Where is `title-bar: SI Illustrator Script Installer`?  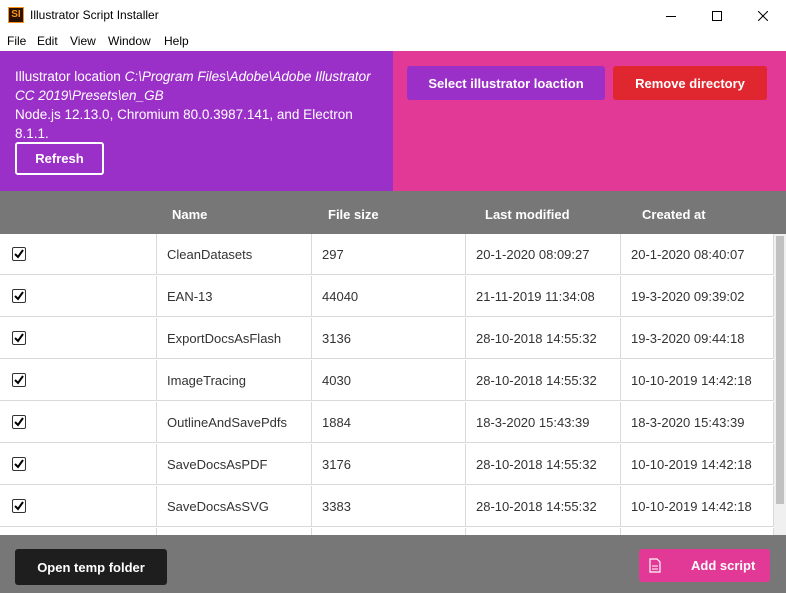
title-bar: SI Illustrator Script Installer is located at coordinates (393, 15).